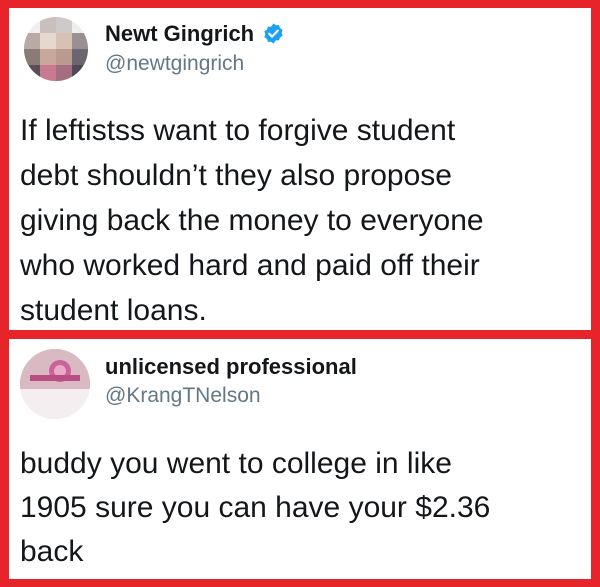 This screenshot has height=587, width=600. I want to click on blurred-avatar-icon, so click(56, 49).